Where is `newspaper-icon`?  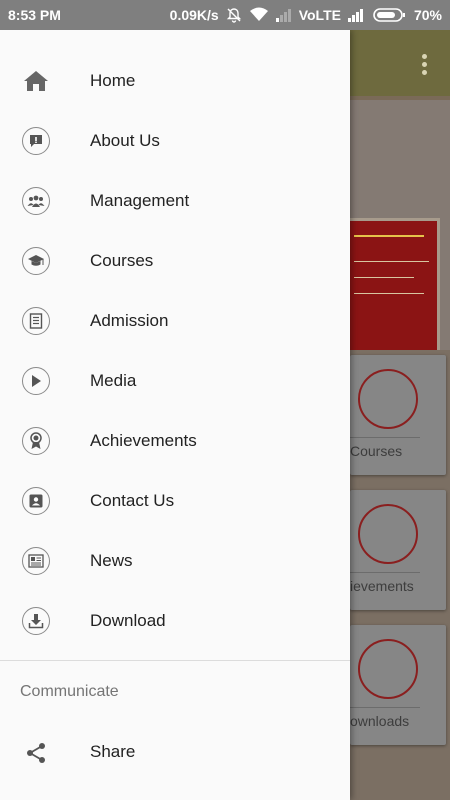
newspaper-icon is located at coordinates (36, 561).